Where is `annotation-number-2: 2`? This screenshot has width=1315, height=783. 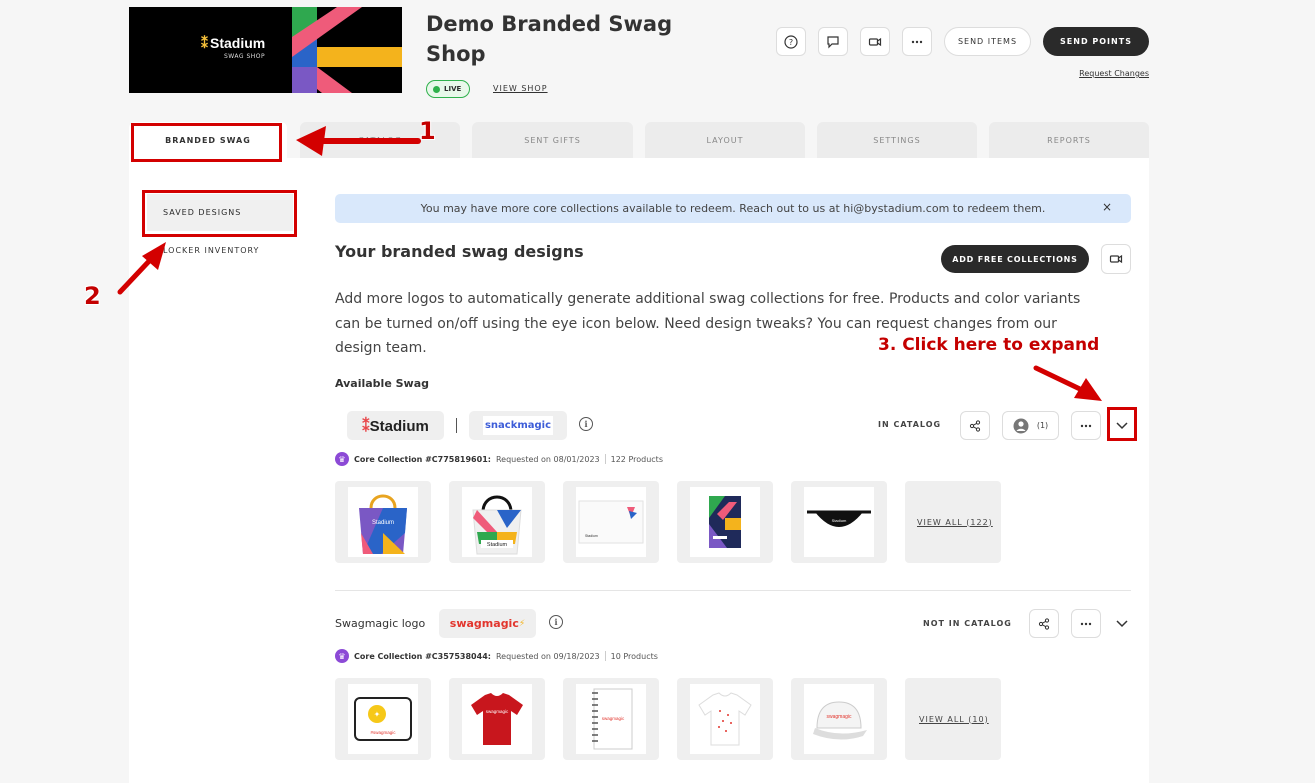 annotation-number-2: 2 is located at coordinates (92, 296).